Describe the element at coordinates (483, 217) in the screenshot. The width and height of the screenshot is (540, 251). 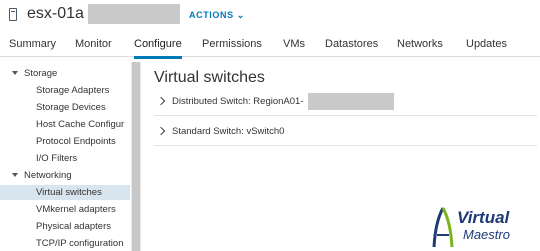
I see `logo-text-line1: Virtual` at that location.